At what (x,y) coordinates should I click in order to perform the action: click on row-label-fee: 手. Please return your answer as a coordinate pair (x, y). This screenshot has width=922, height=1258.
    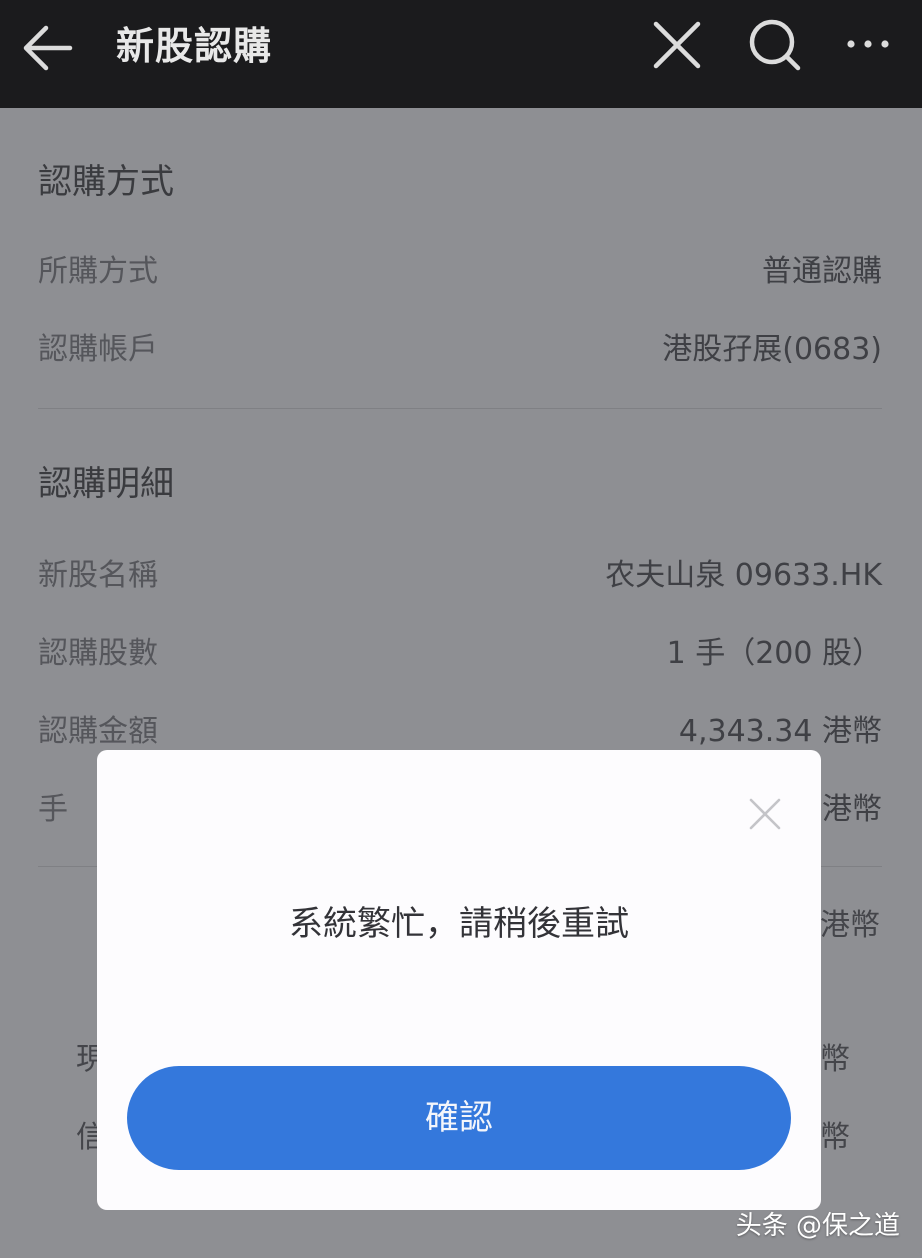
    Looking at the image, I should click on (53, 809).